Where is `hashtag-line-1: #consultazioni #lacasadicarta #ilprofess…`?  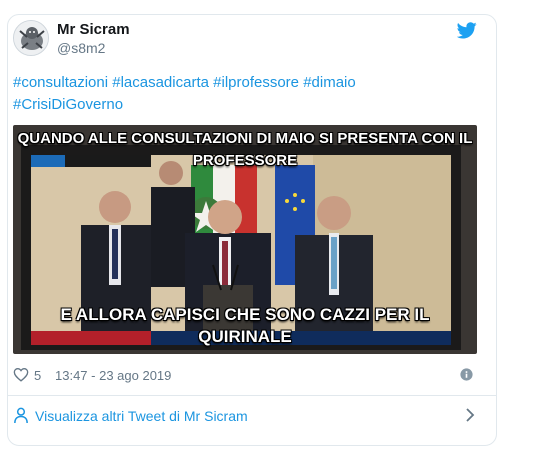
hashtag-line-1: #consultazioni #lacasadicarta #ilprofess… is located at coordinates (243, 83).